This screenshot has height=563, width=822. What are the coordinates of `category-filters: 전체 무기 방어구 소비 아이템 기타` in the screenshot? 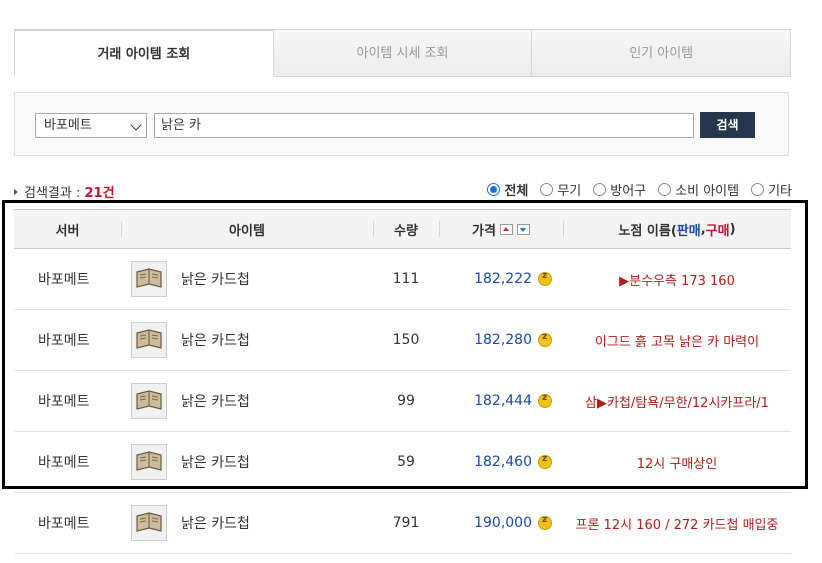 It's located at (639, 189).